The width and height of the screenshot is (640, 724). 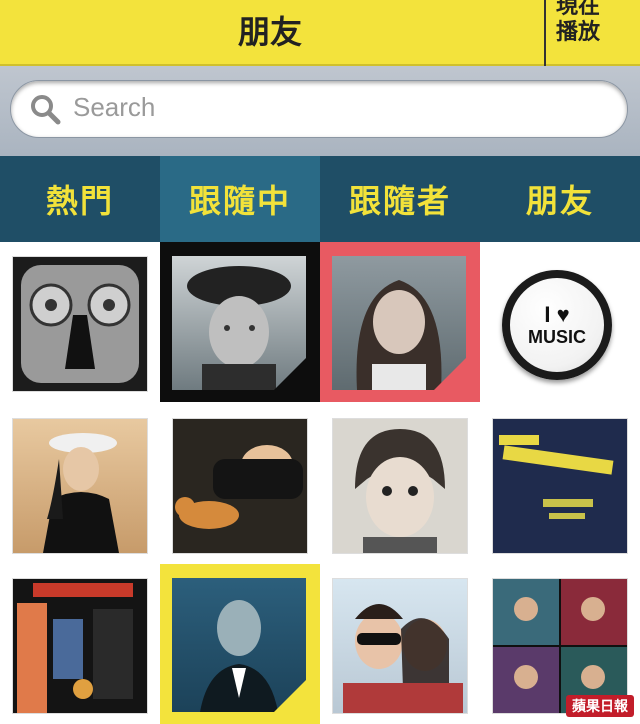 I want to click on tab-following: 跟隨中, so click(x=240, y=199).